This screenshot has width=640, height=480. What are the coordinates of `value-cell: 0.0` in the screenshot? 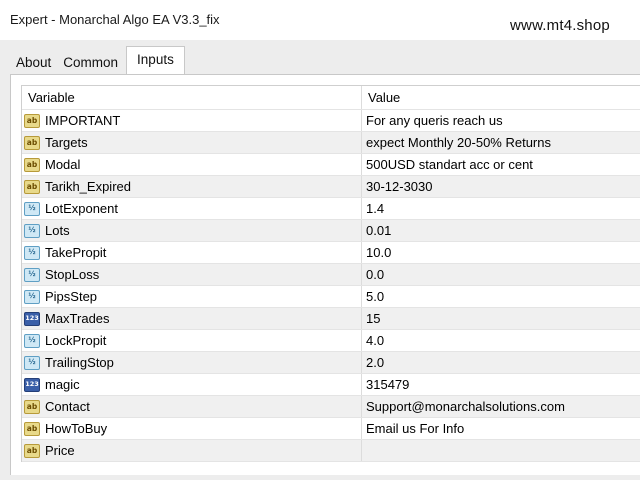 It's located at (501, 274).